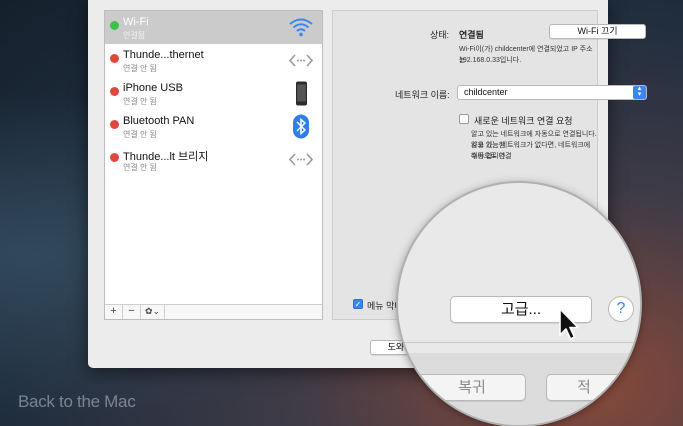 The width and height of the screenshot is (683, 426). Describe the element at coordinates (213, 60) in the screenshot. I see `service-item-thunderbolt-ethernet: Thunde...thernet 연결 안 됨` at that location.